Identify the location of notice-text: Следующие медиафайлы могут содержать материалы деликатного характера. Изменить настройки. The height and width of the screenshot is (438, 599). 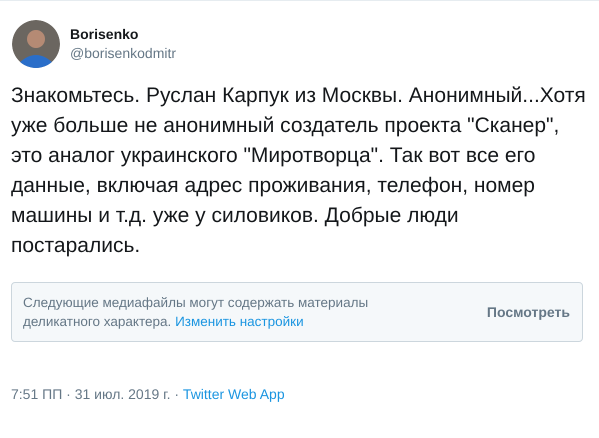
(196, 312).